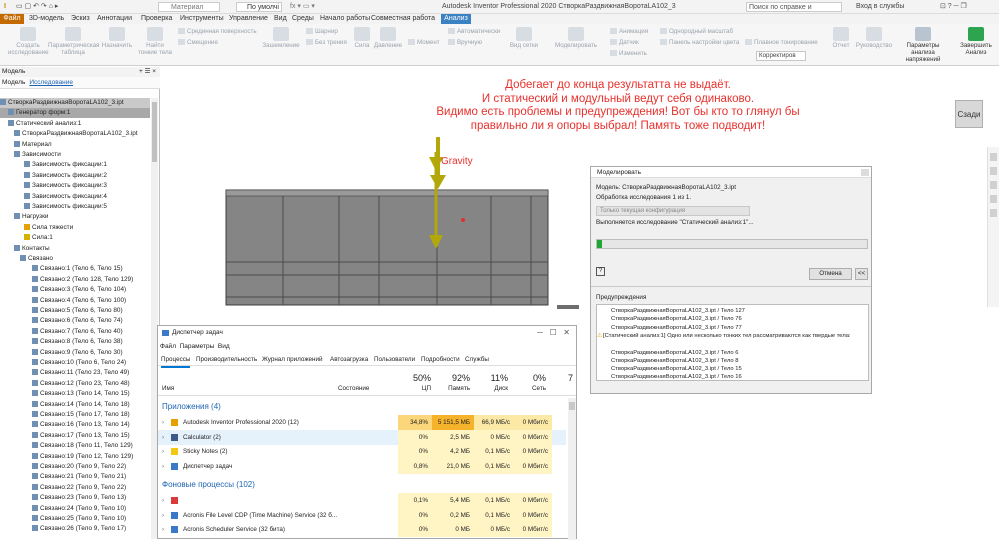  Describe the element at coordinates (477, 360) in the screenshot. I see `tm-tab-services: Службы` at that location.